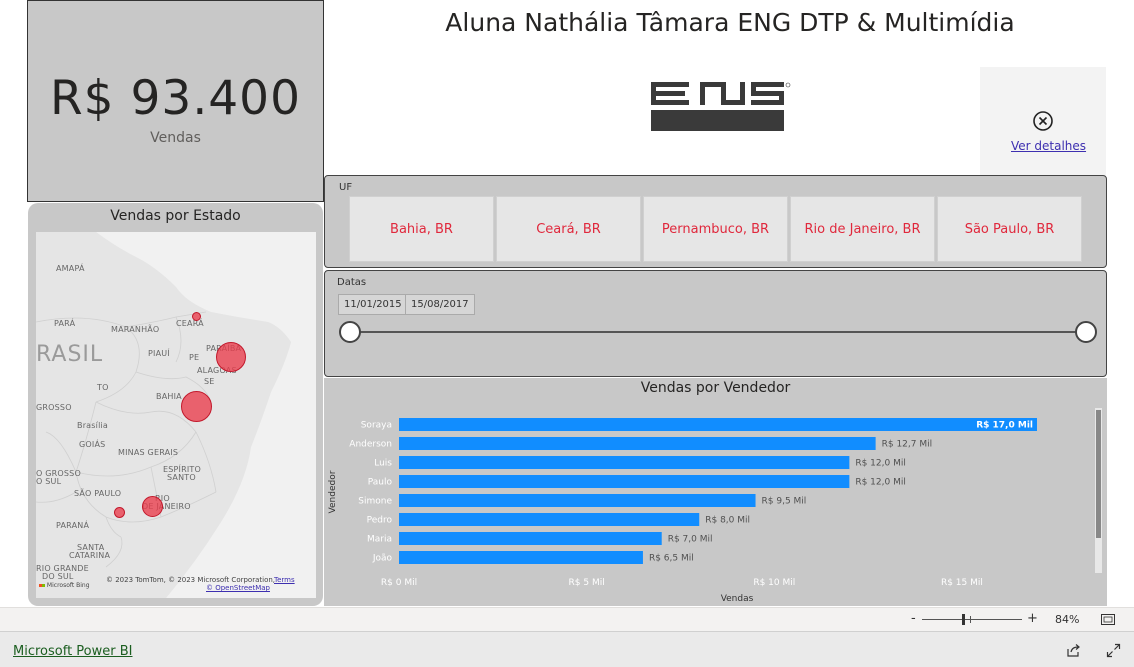 This screenshot has width=1134, height=667. What do you see at coordinates (194, 357) in the screenshot?
I see `map-label: PE` at bounding box center [194, 357].